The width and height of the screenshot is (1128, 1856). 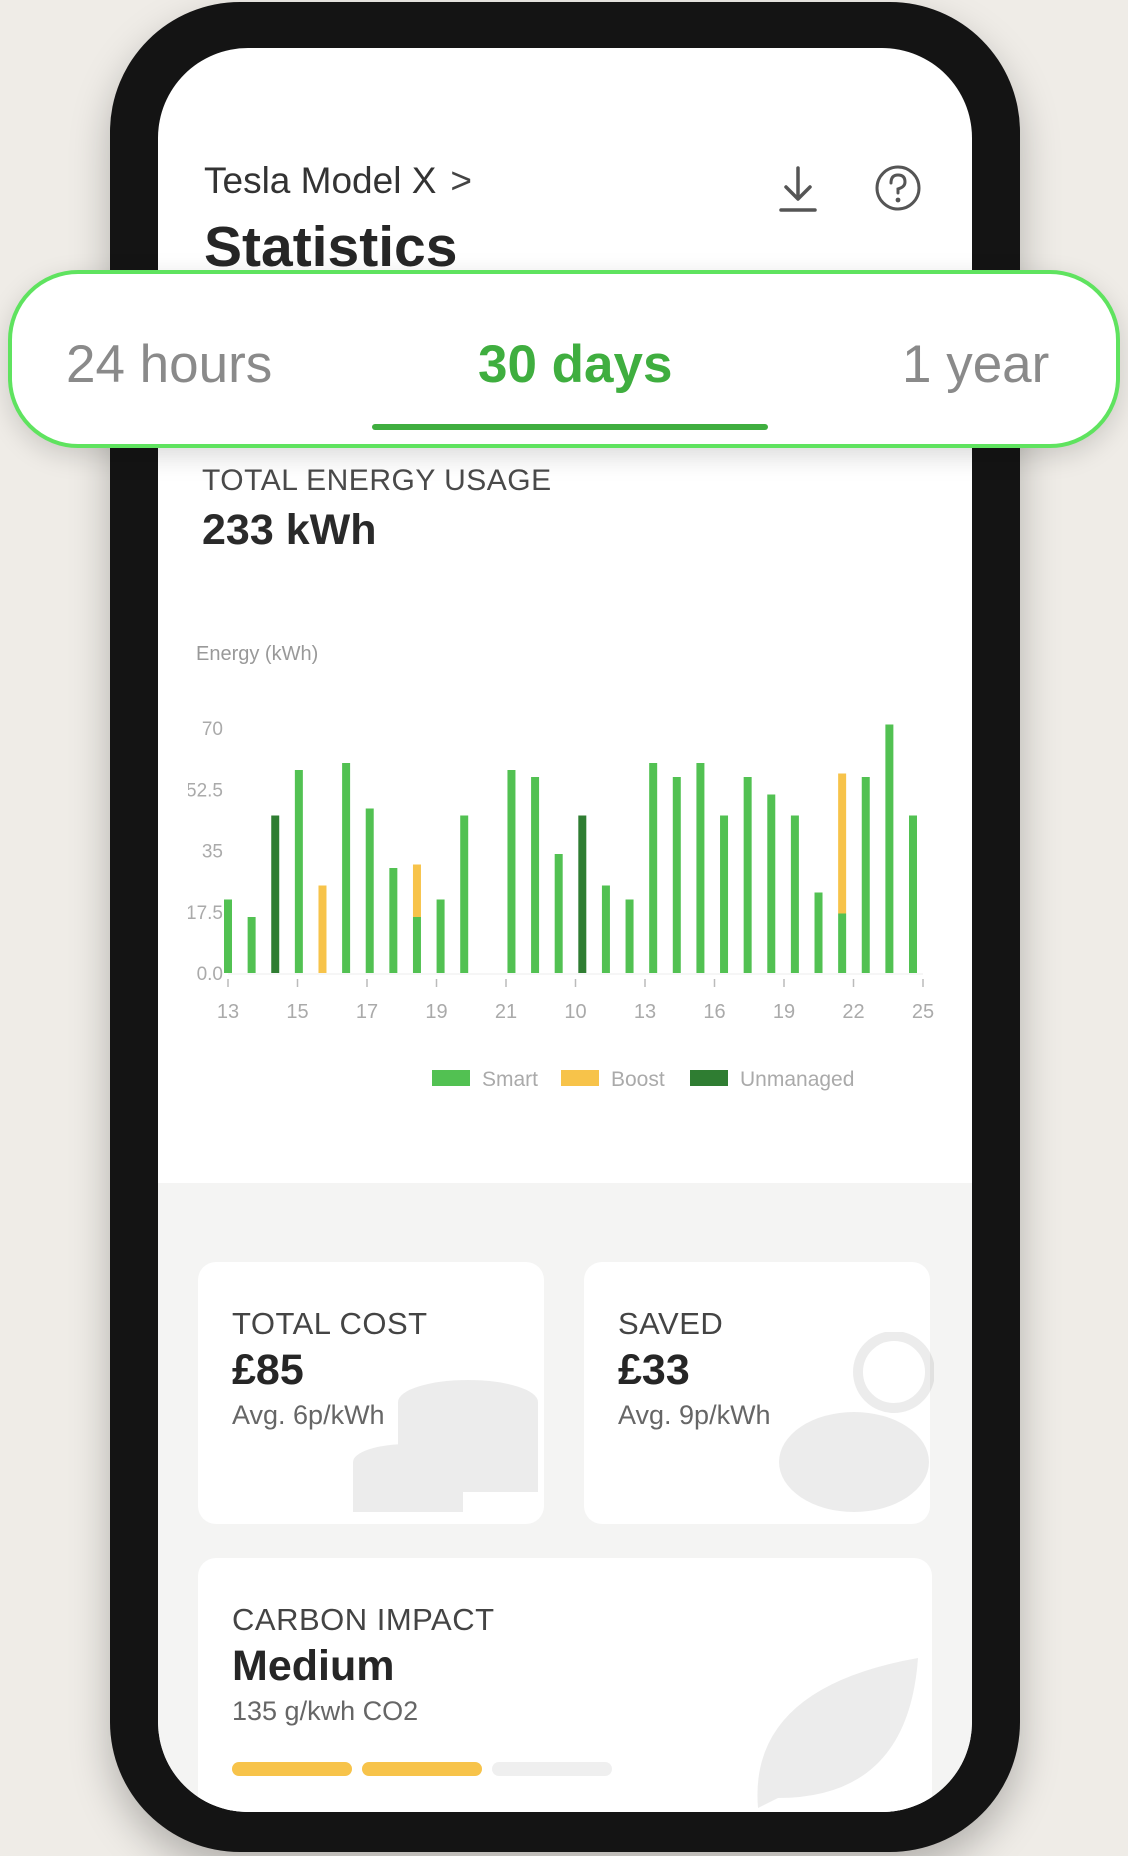 What do you see at coordinates (580, 1078) in the screenshot?
I see `legend-swatch-boost` at bounding box center [580, 1078].